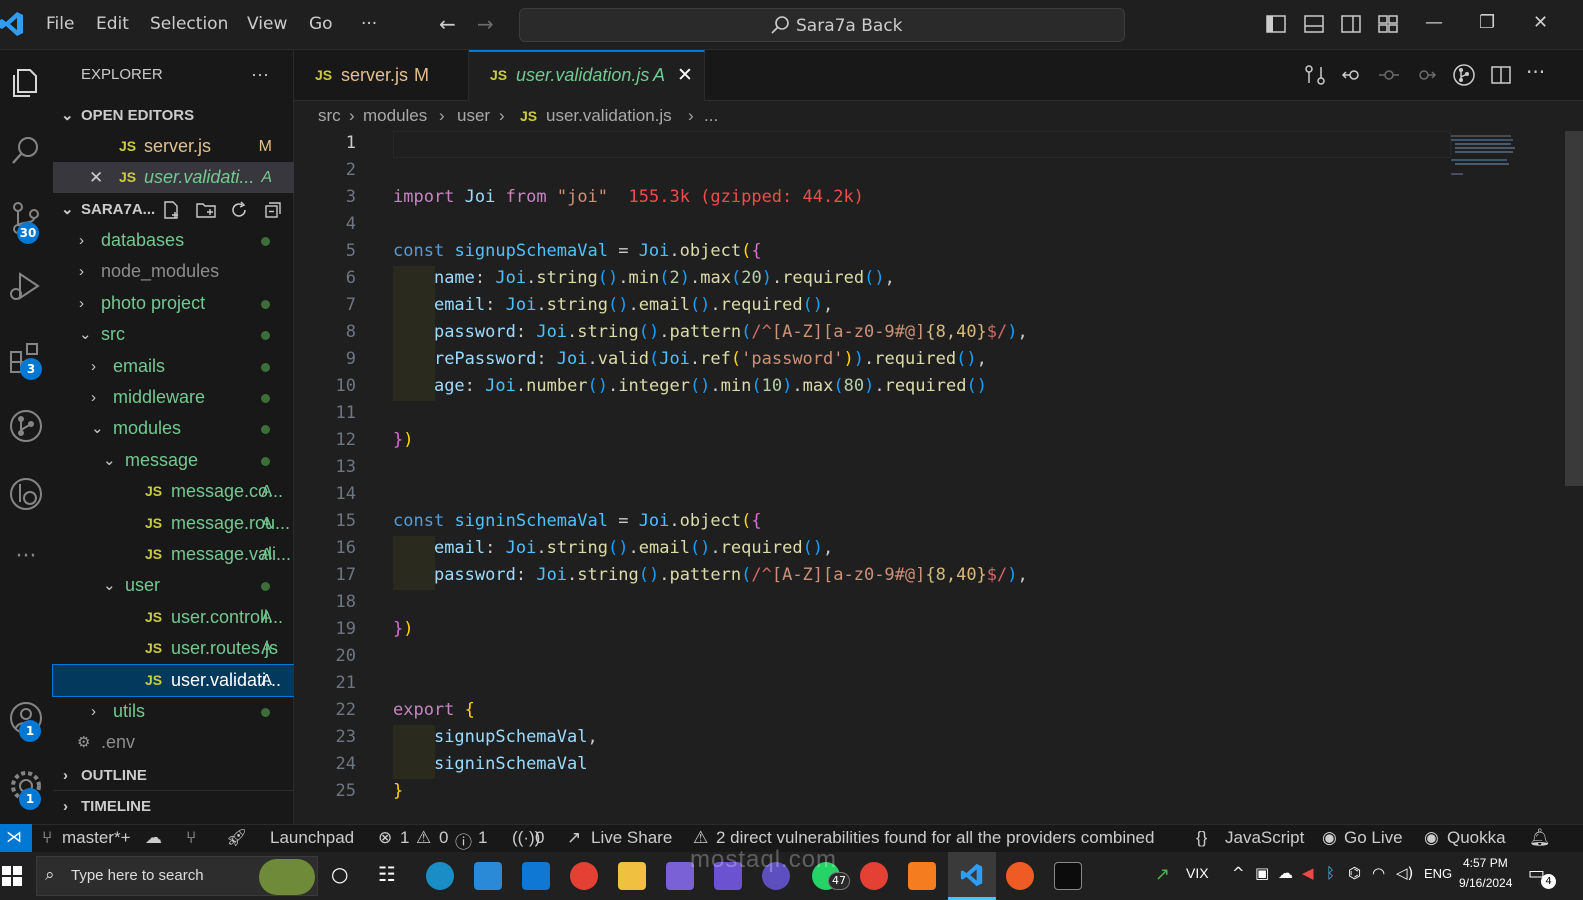 This screenshot has width=1583, height=900. What do you see at coordinates (1501, 477) in the screenshot?
I see `minimap` at bounding box center [1501, 477].